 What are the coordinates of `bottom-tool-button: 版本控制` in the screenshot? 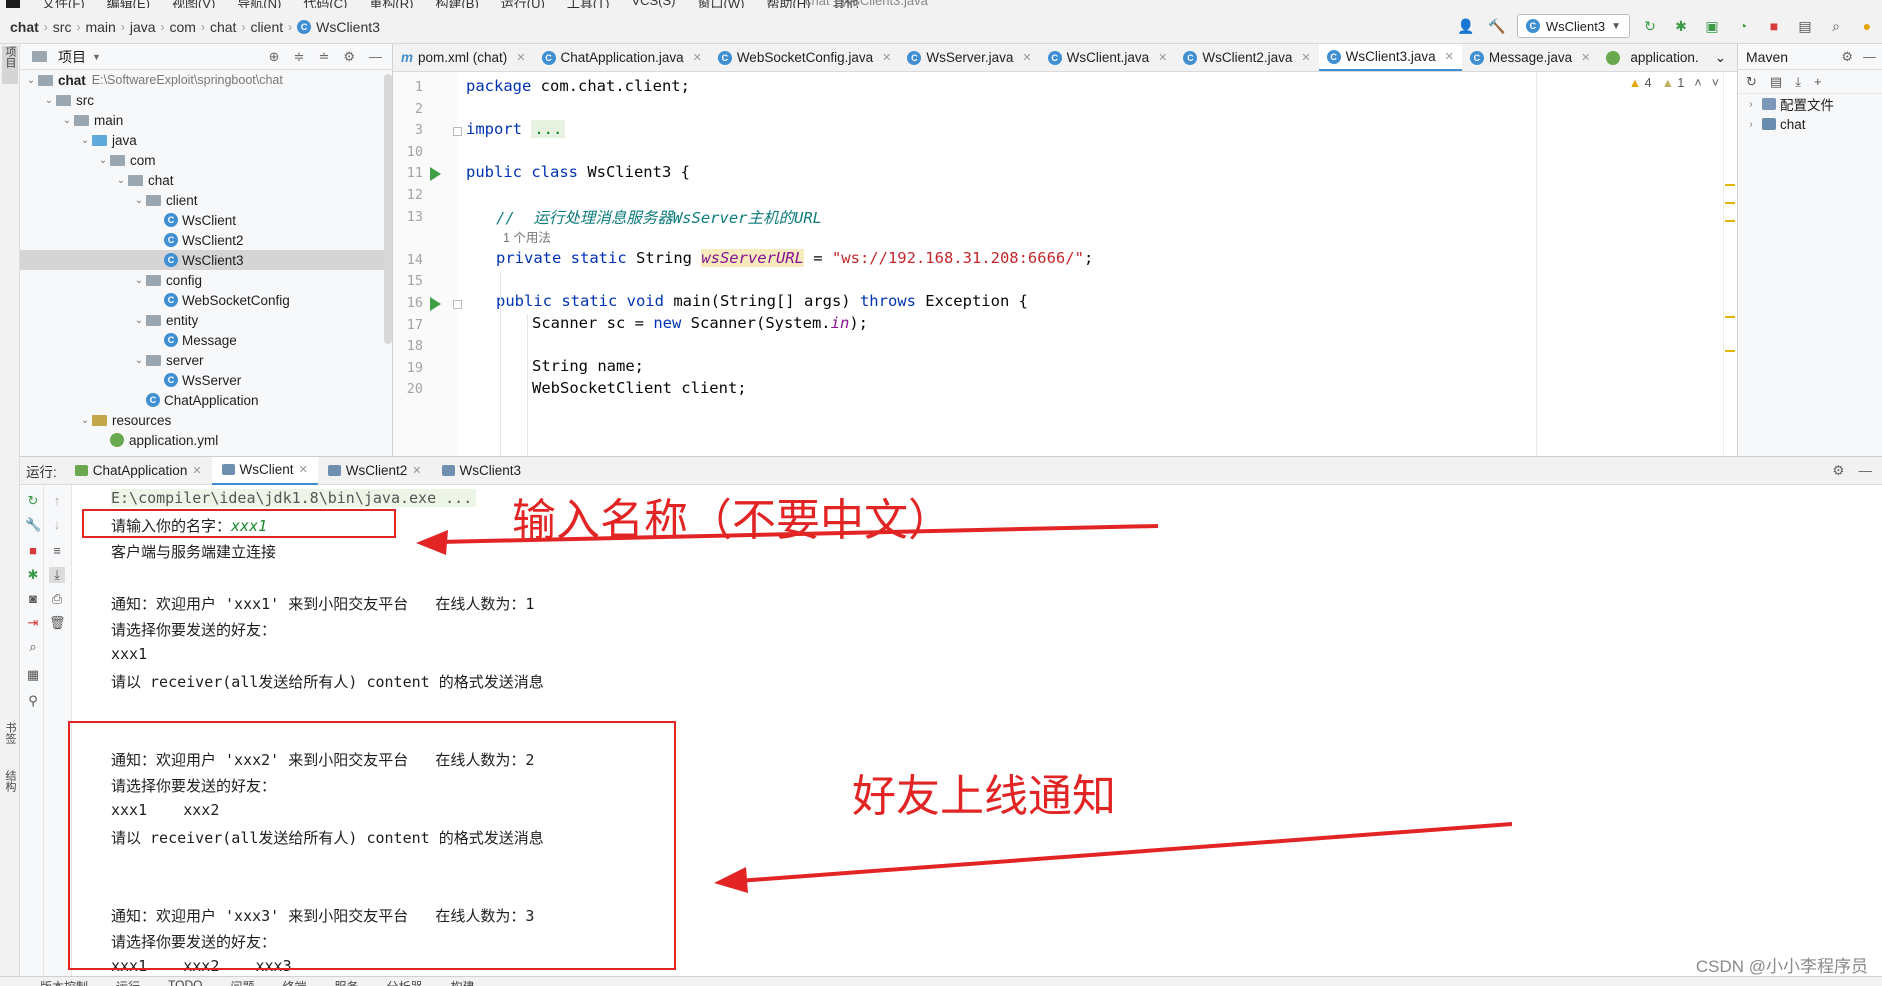 It's located at (64, 982).